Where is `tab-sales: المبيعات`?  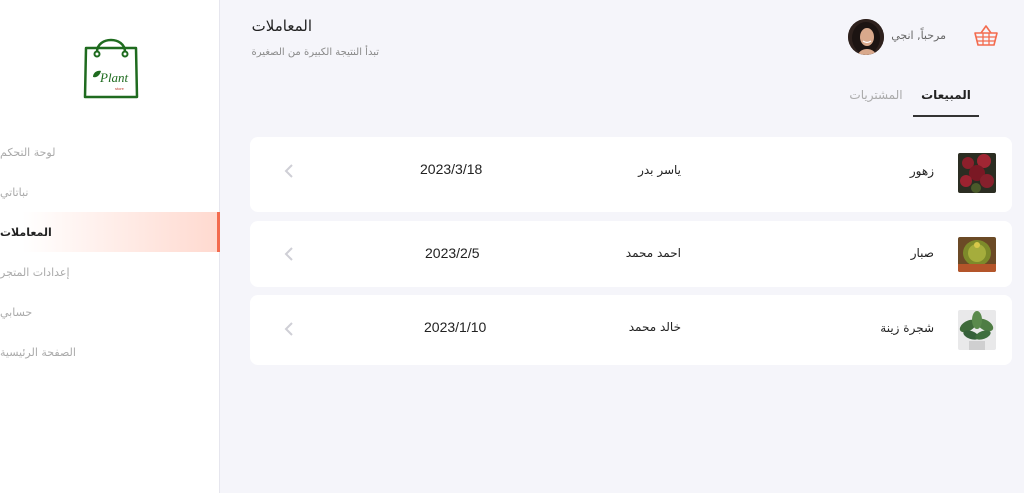 tab-sales: المبيعات is located at coordinates (946, 100).